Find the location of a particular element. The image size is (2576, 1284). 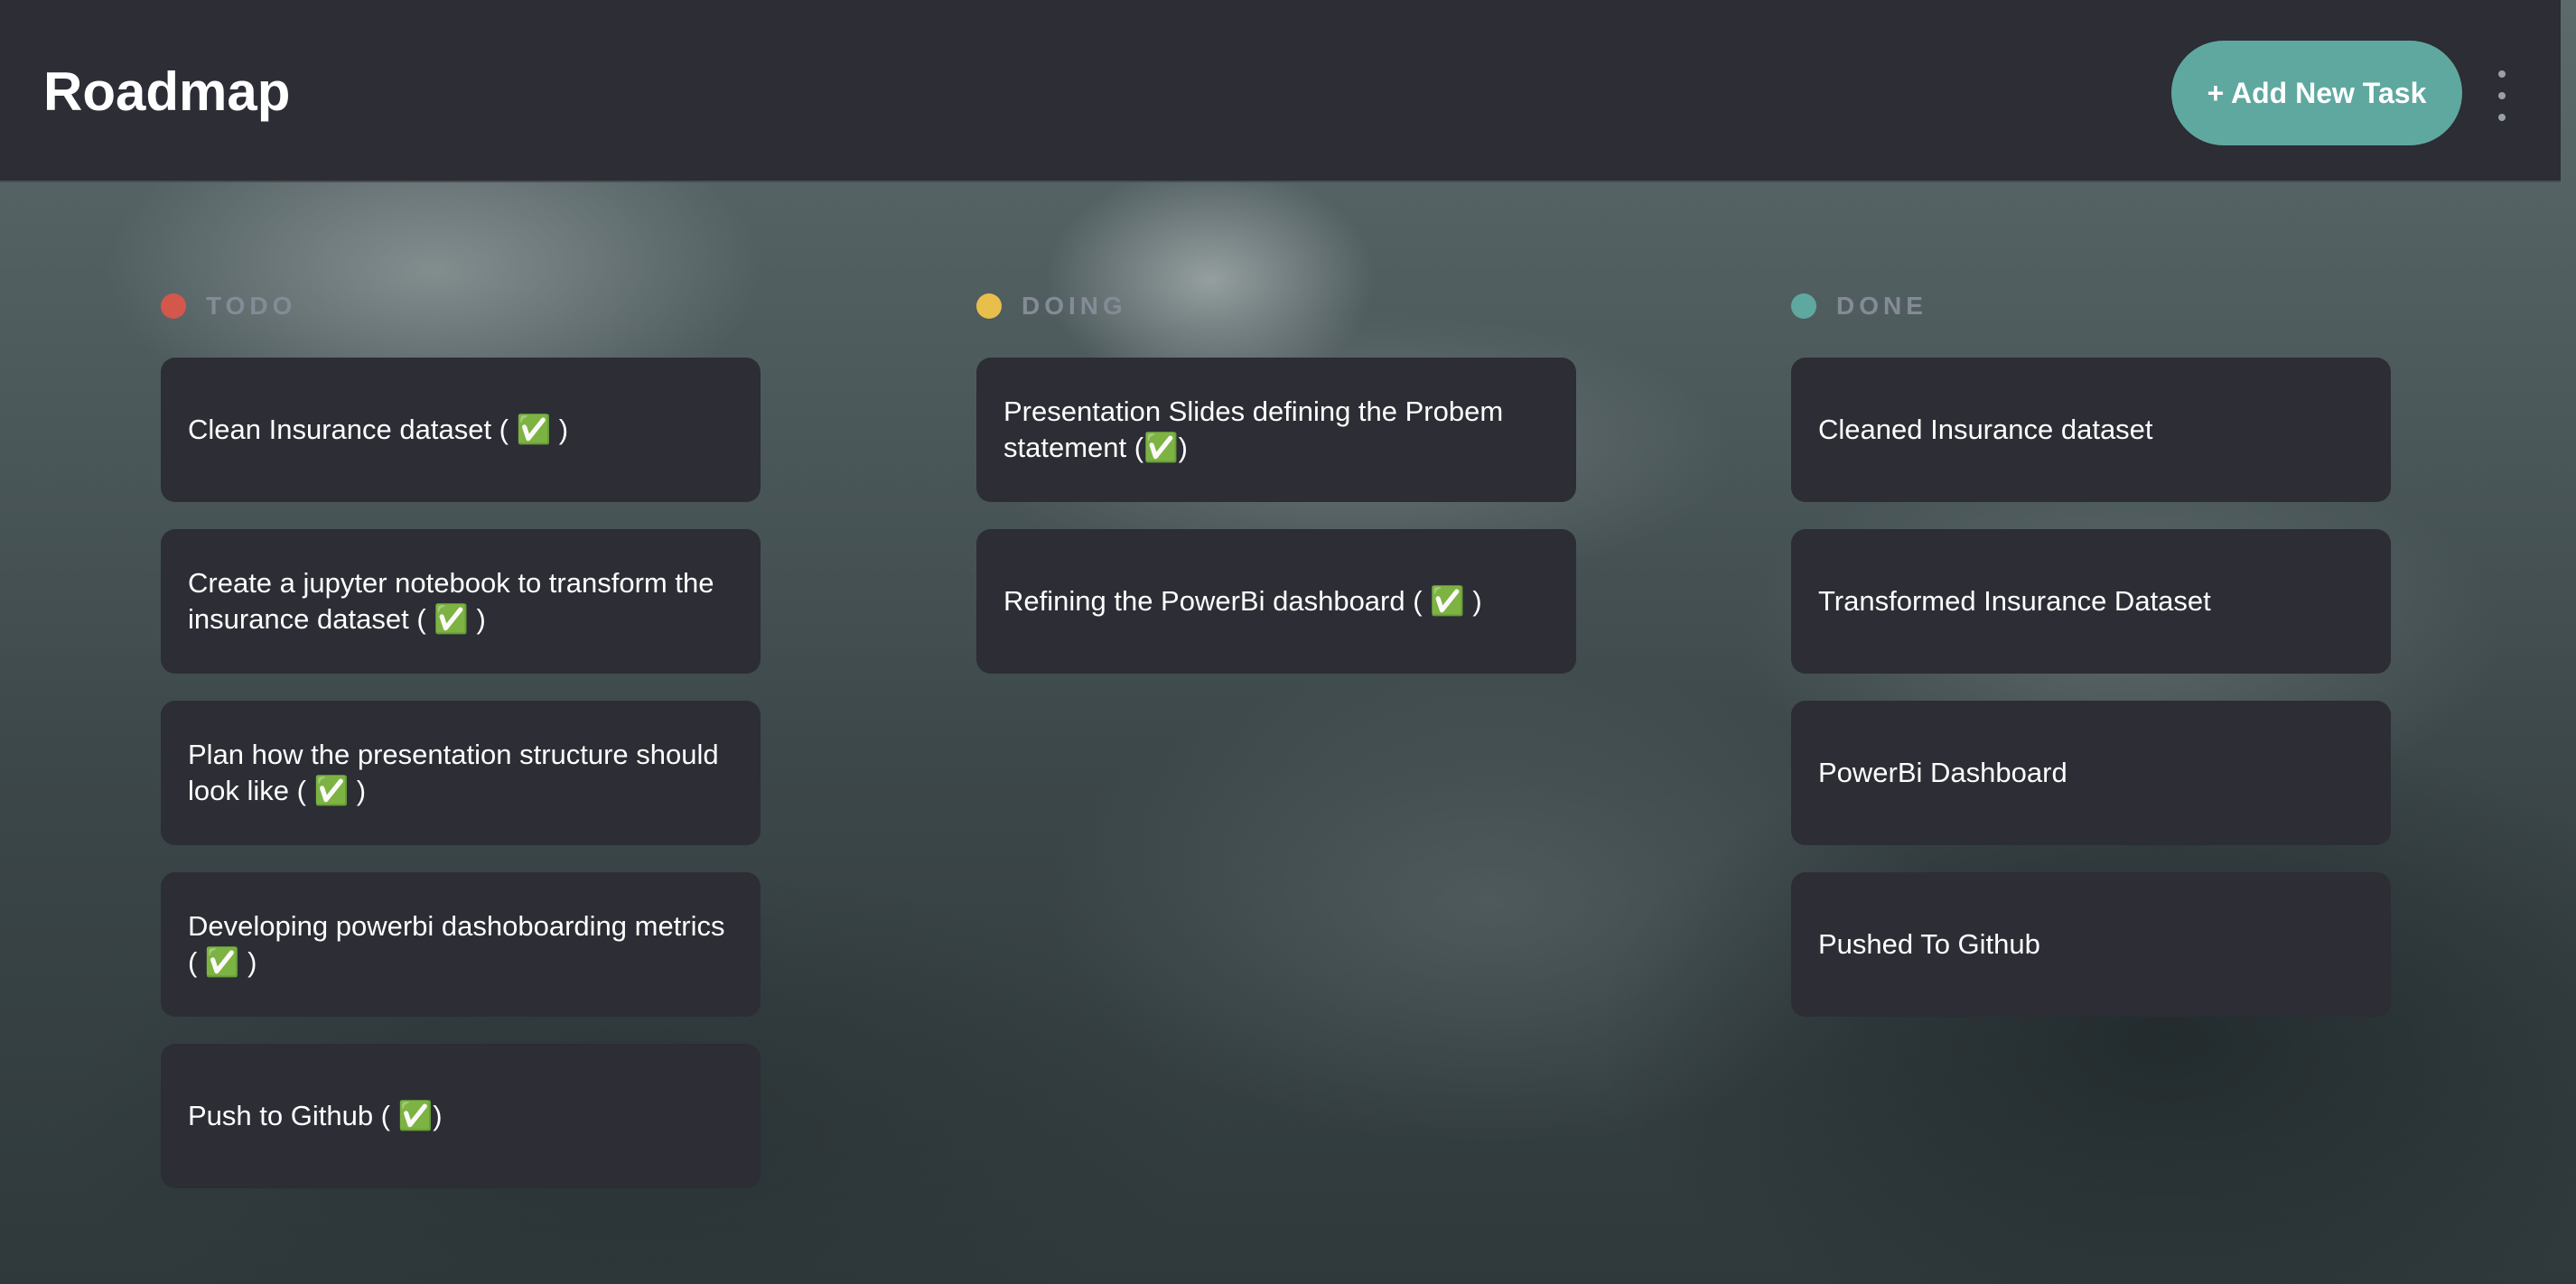

status-dot-doing is located at coordinates (989, 306).